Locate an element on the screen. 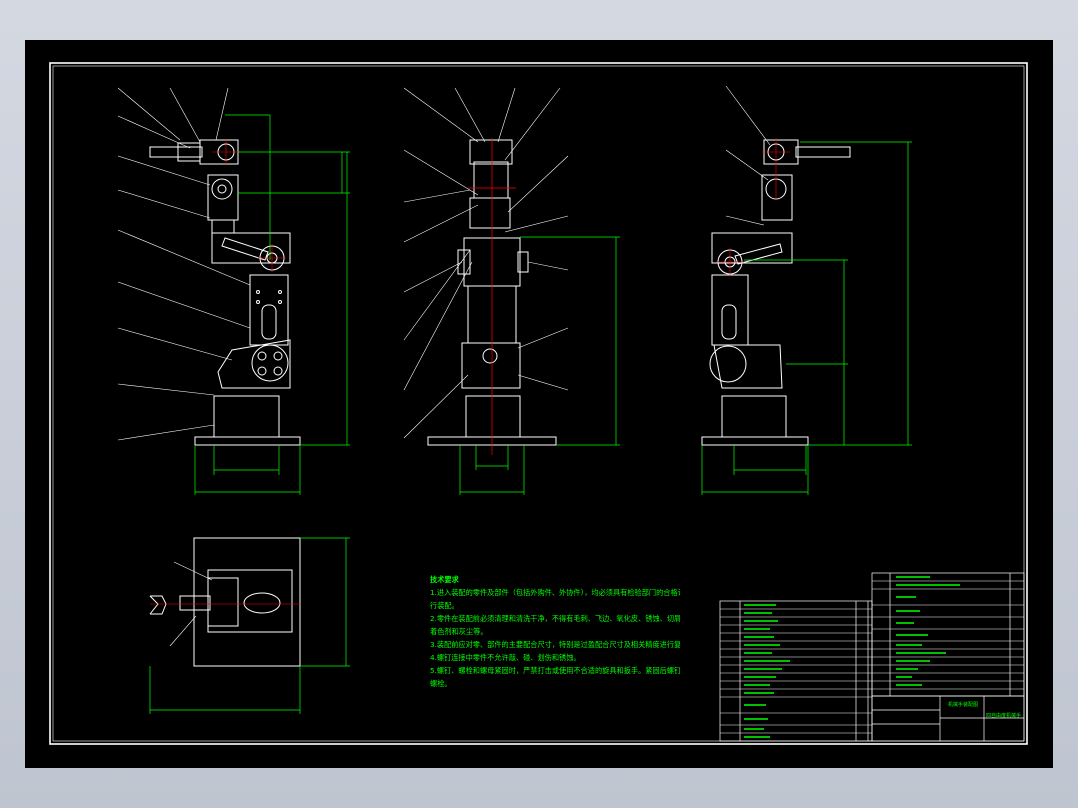  front-leaders is located at coordinates (184, 264).